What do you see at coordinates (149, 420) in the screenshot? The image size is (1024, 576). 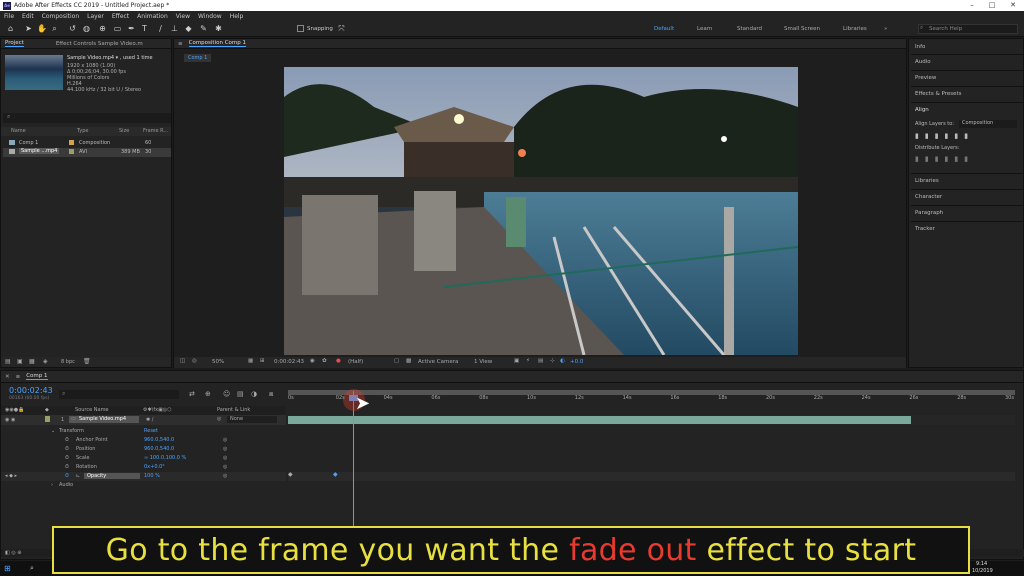 I see `layer-switches: ✱ /` at bounding box center [149, 420].